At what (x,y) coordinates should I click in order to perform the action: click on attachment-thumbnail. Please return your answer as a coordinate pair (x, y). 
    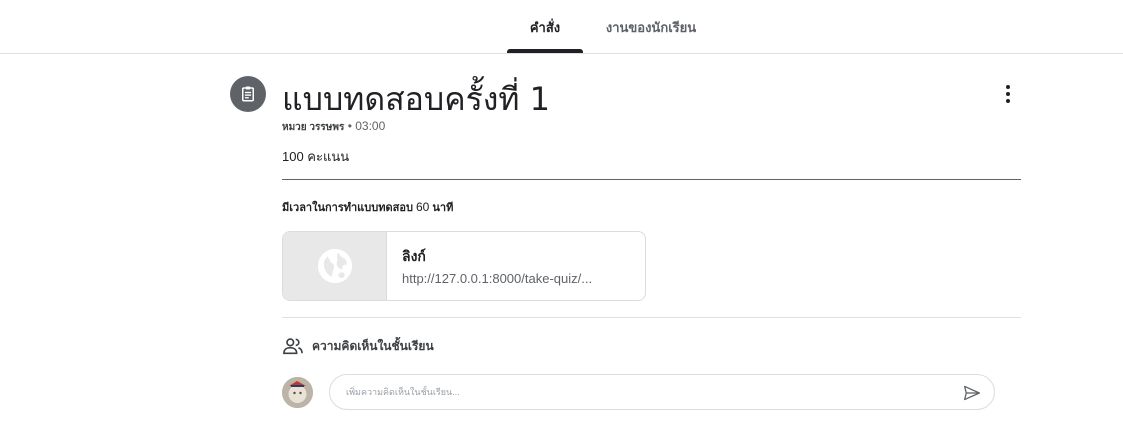
    Looking at the image, I should click on (335, 266).